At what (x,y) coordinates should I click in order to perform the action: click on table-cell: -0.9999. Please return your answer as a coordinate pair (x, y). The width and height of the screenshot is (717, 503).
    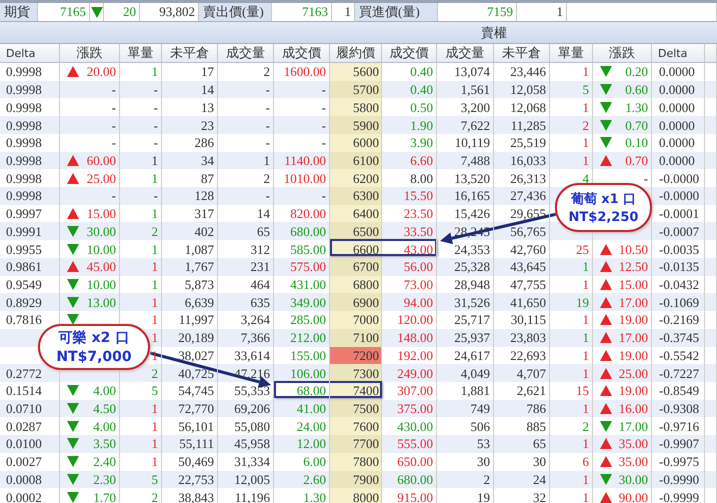
    Looking at the image, I should click on (678, 495).